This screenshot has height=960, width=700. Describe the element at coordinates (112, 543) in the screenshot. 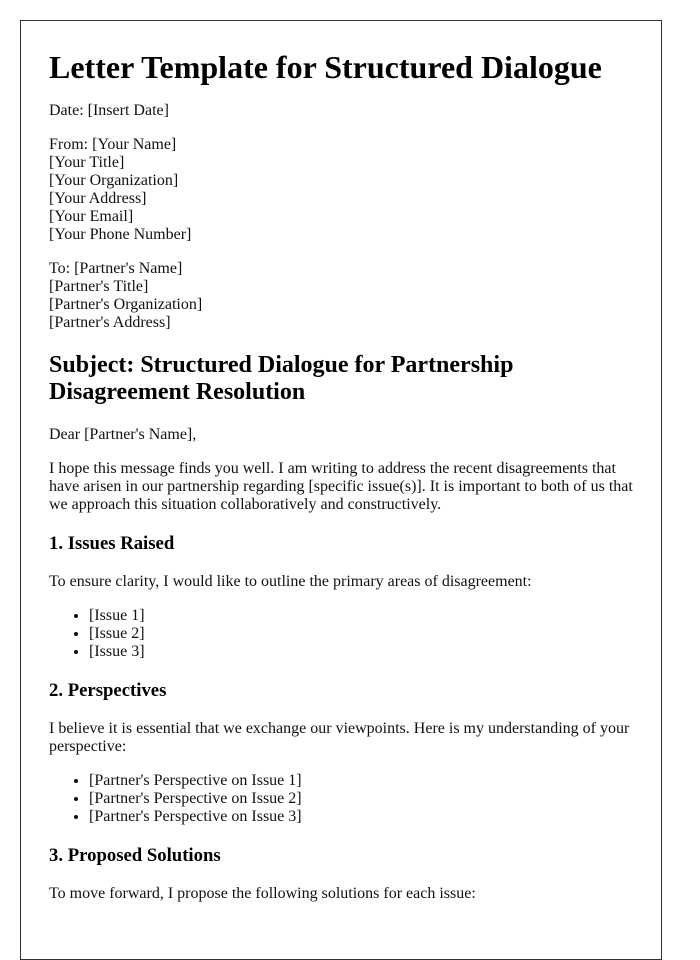

I see `section-heading: 1. Issues Raised` at that location.